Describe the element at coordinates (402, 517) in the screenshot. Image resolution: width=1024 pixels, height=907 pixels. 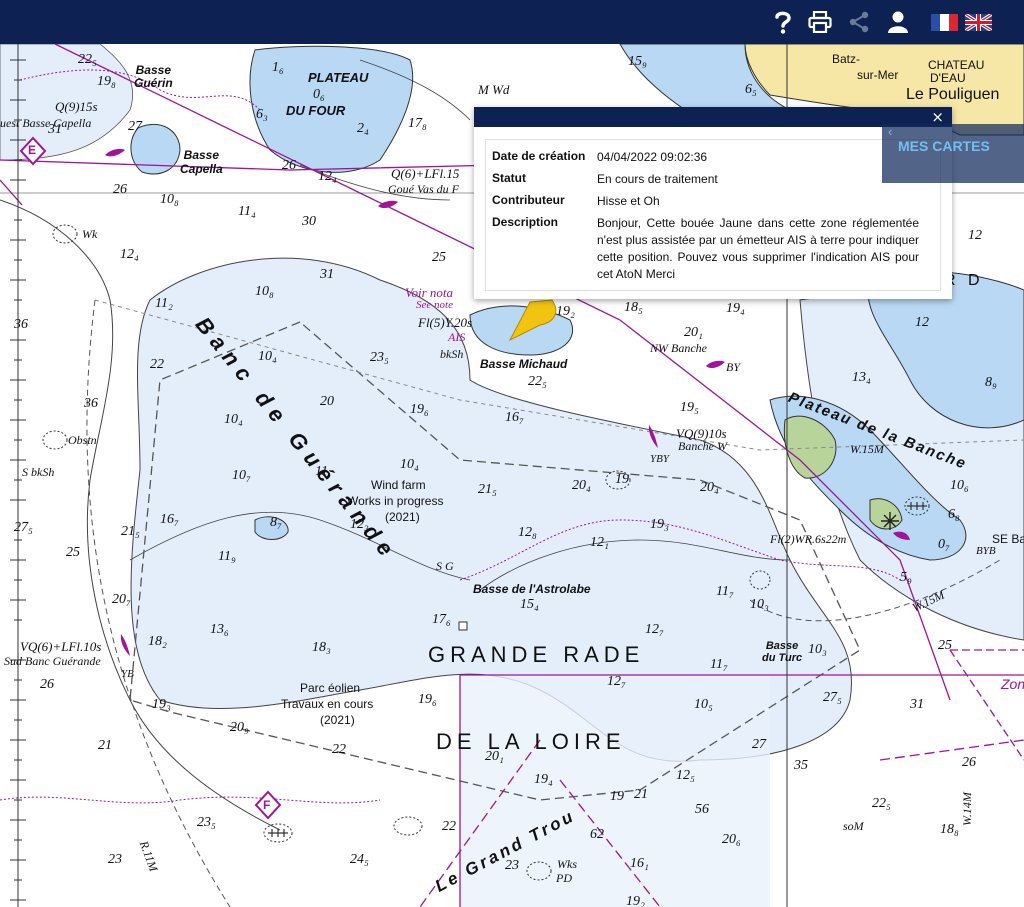
I see `label-2021-a: (2021)` at that location.